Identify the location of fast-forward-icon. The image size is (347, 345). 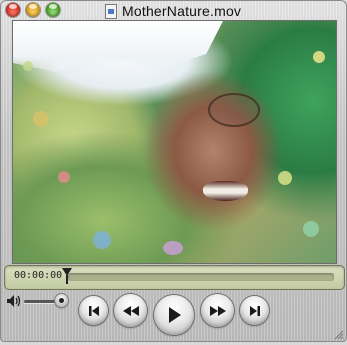
(217, 310).